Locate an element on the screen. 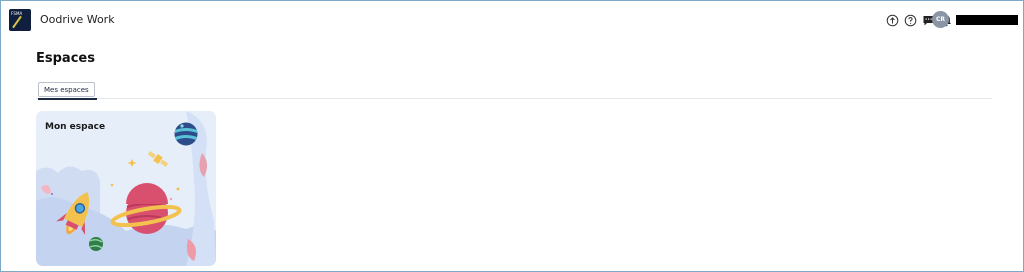 Image resolution: width=1024 pixels, height=272 pixels. tab-bar: Mes espaces is located at coordinates (514, 90).